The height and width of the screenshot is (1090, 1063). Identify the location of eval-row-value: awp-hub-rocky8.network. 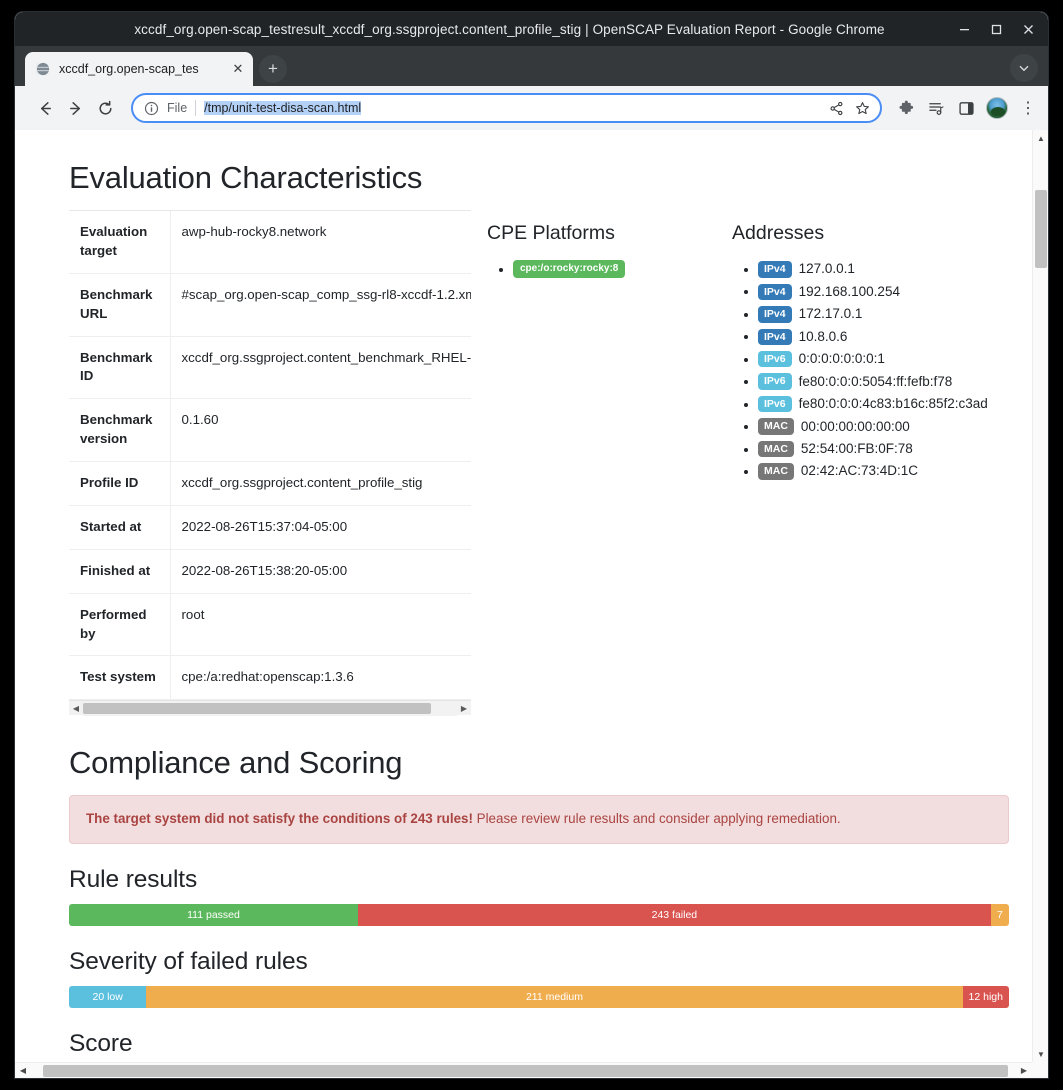
(320, 242).